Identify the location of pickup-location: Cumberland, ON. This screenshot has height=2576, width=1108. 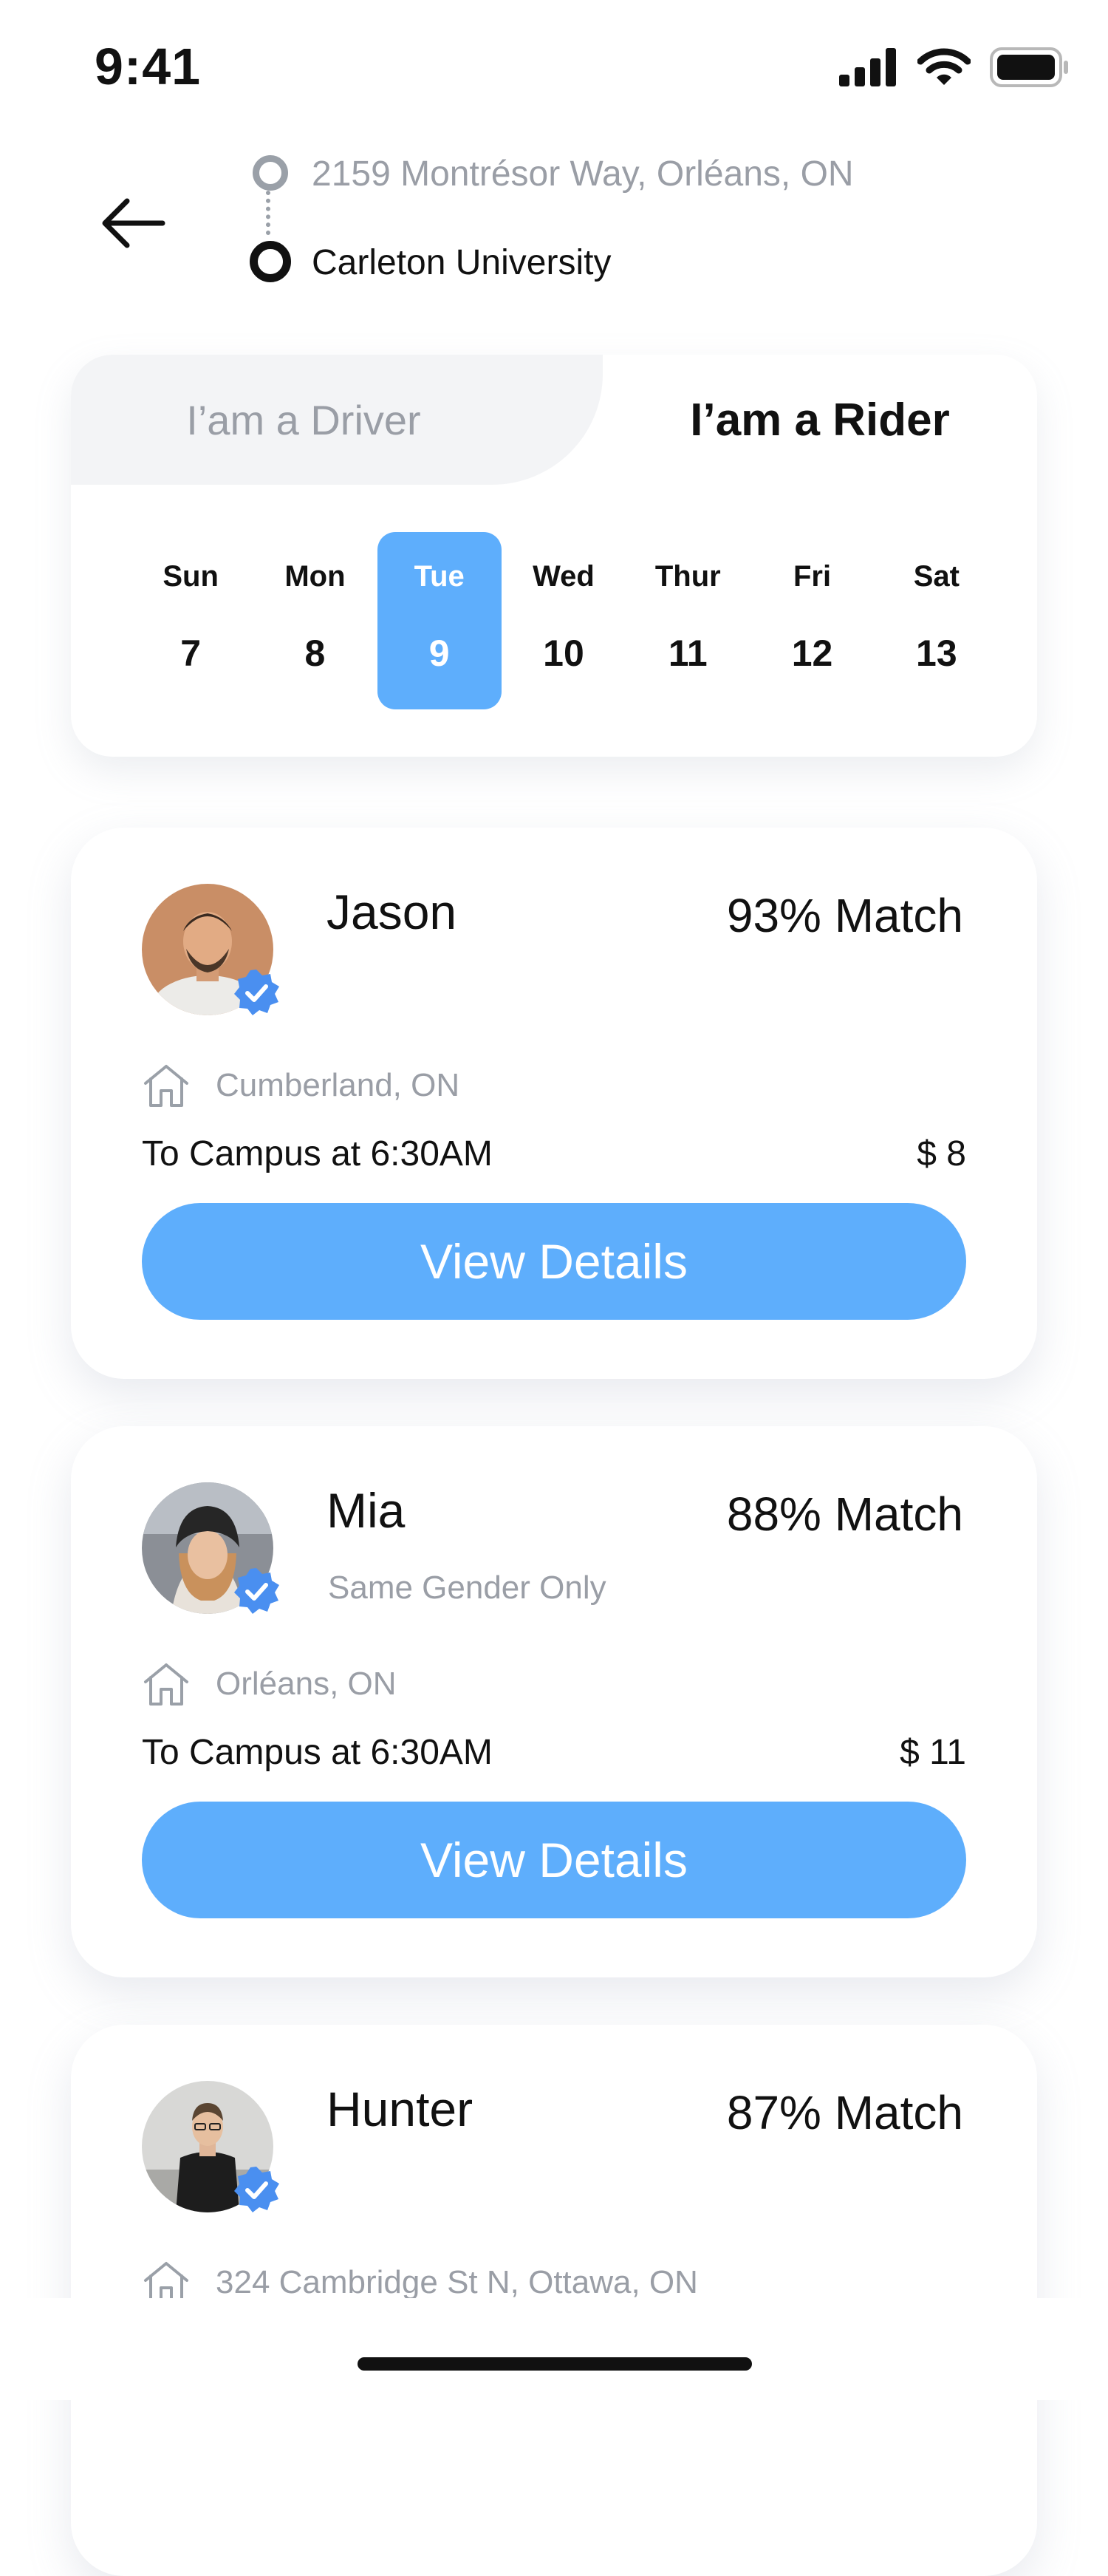
(300, 1085).